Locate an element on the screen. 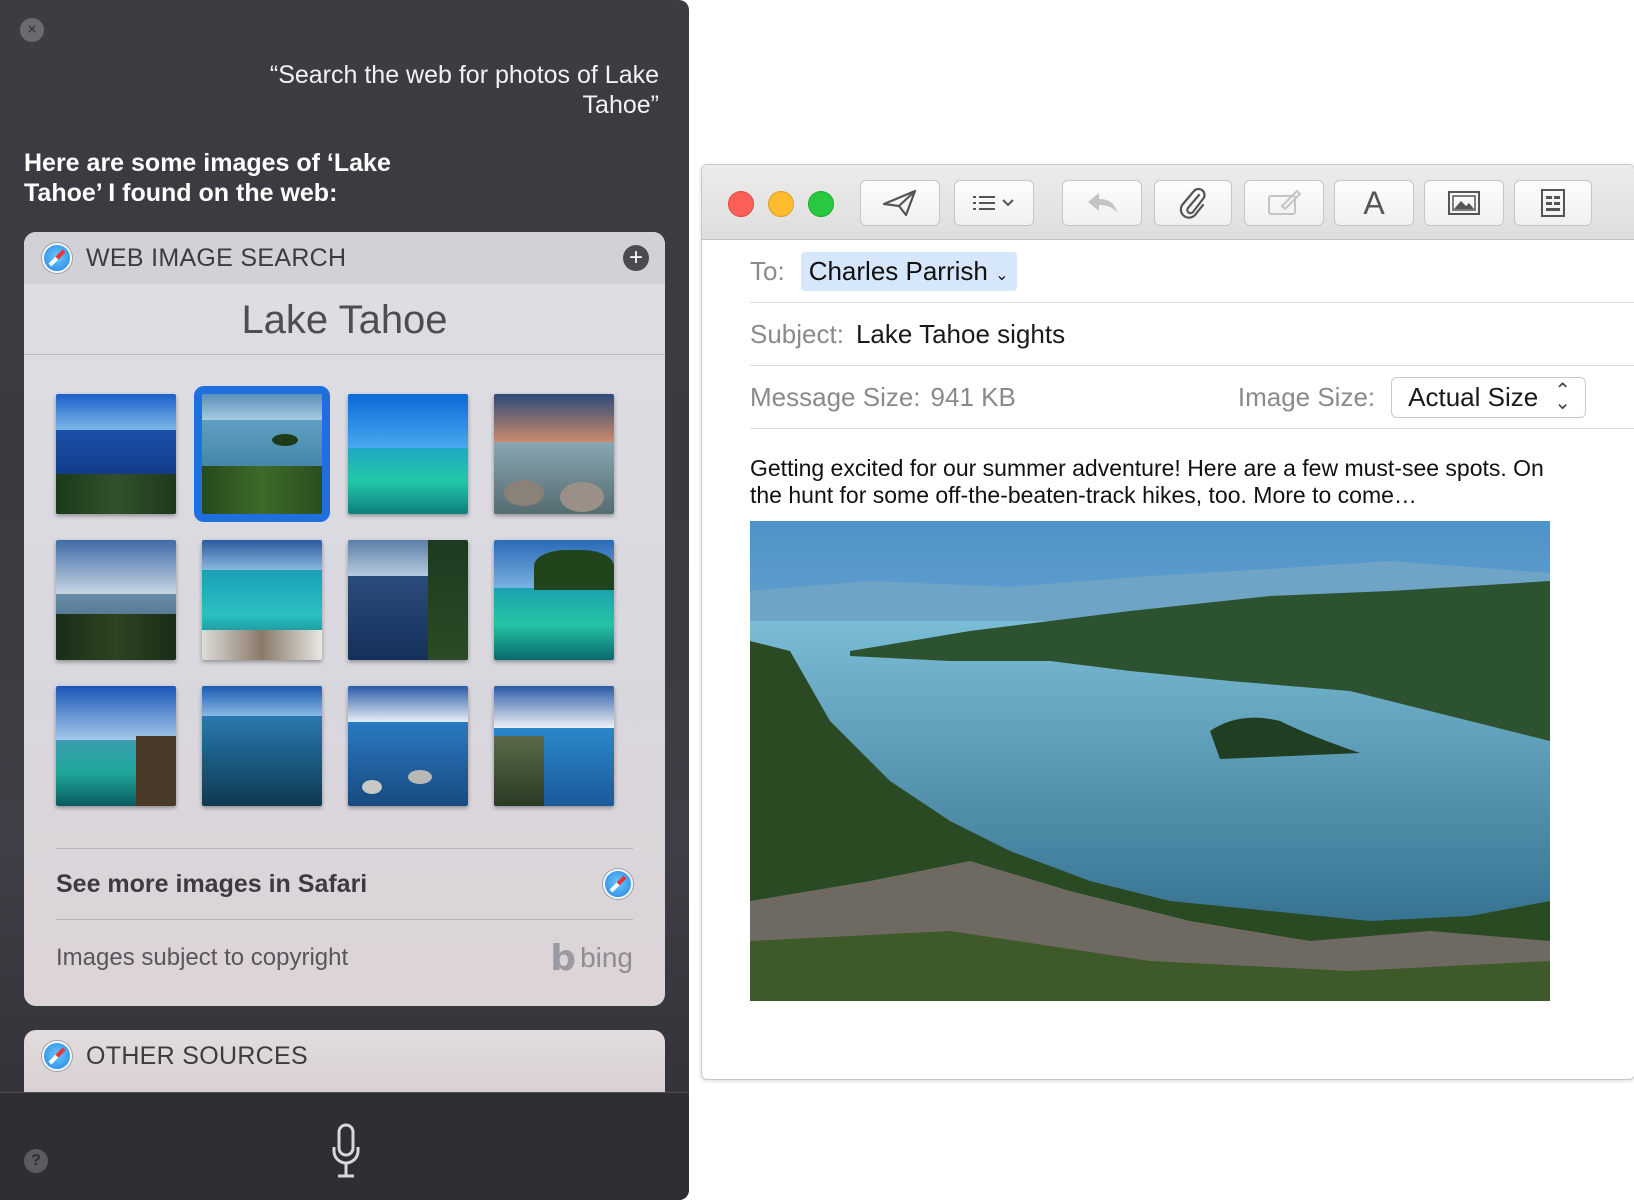  image-size-value: Actual Size is located at coordinates (1473, 396).